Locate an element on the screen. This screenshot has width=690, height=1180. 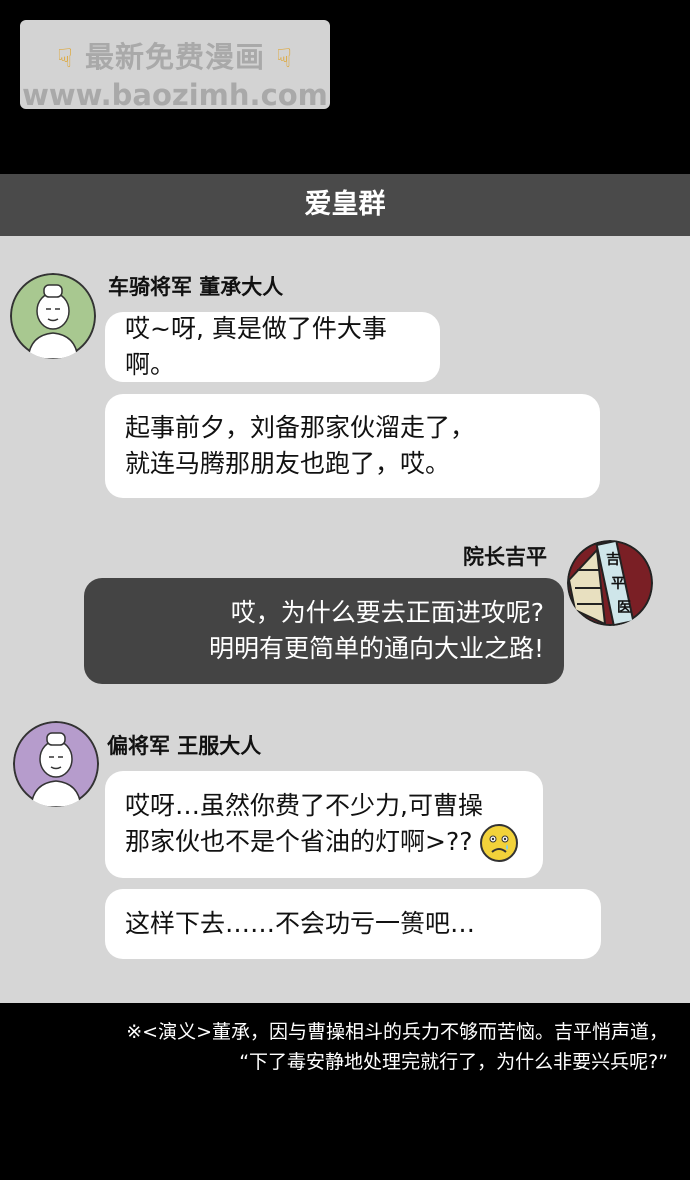
wang-fu-avatar is located at coordinates (56, 764).